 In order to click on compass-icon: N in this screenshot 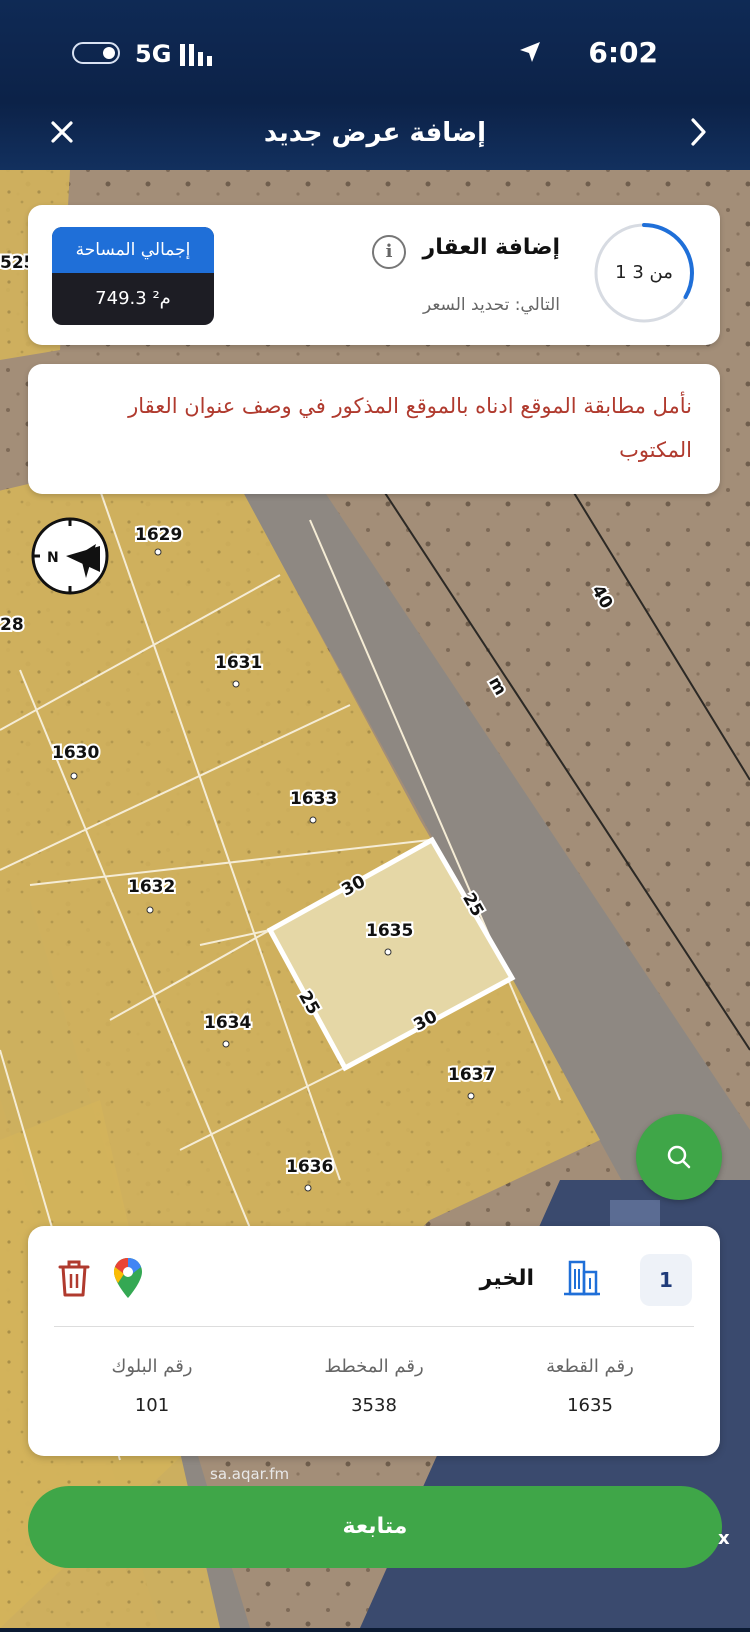, I will do `click(70, 556)`.